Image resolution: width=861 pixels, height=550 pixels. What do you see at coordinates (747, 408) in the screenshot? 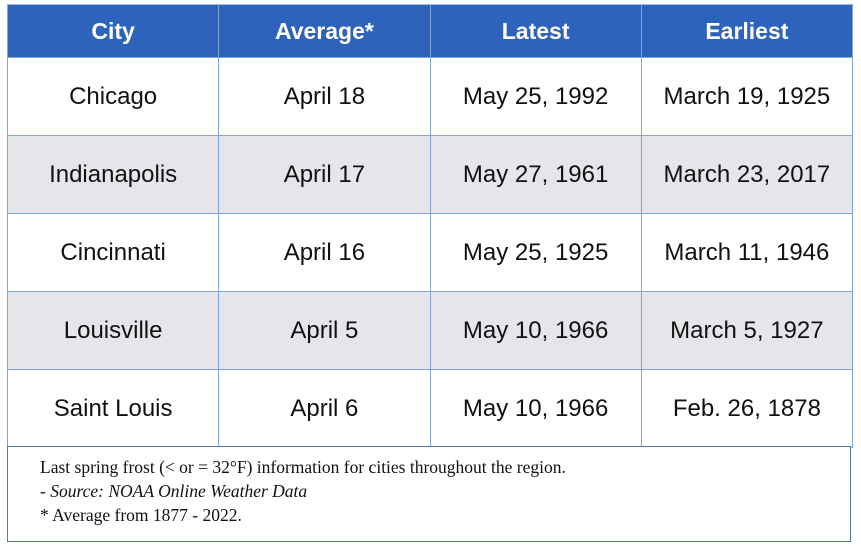
I see `cell-earliest: Feb. 26, 1878` at bounding box center [747, 408].